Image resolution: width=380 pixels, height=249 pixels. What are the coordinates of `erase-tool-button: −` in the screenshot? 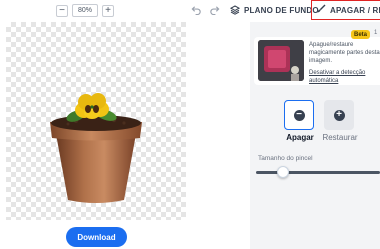 It's located at (299, 115).